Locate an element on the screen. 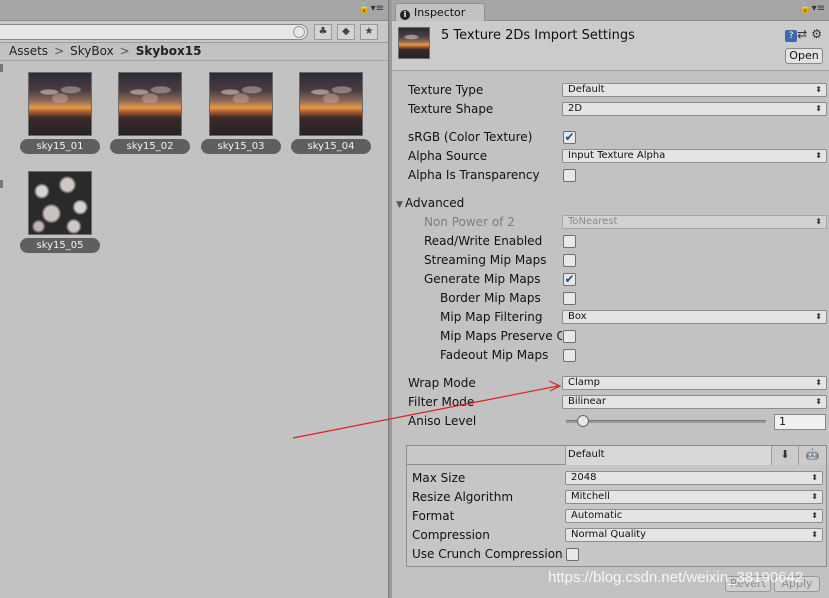  filter-mode-value: Bilinear is located at coordinates (587, 401).